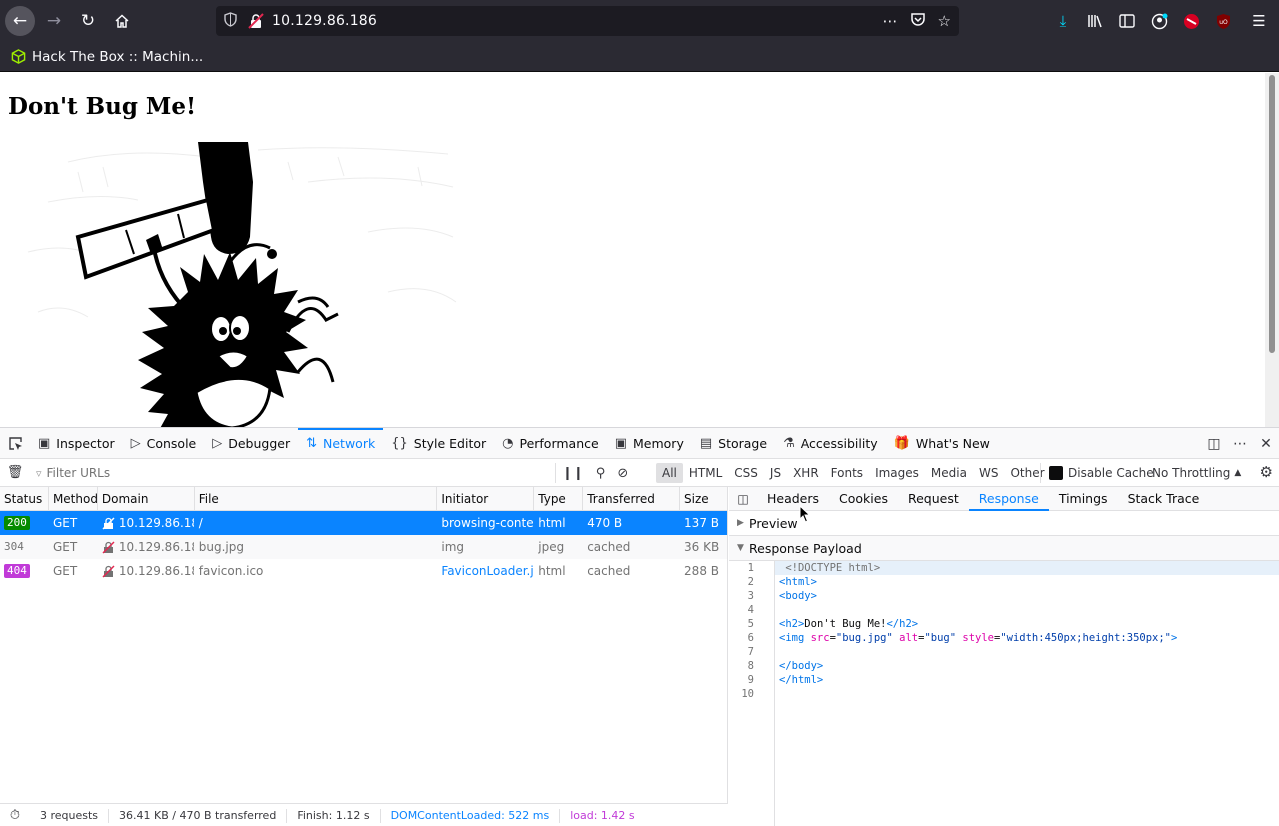 The height and width of the screenshot is (826, 1279). I want to click on whats-new-icon: 🎁, so click(901, 443).